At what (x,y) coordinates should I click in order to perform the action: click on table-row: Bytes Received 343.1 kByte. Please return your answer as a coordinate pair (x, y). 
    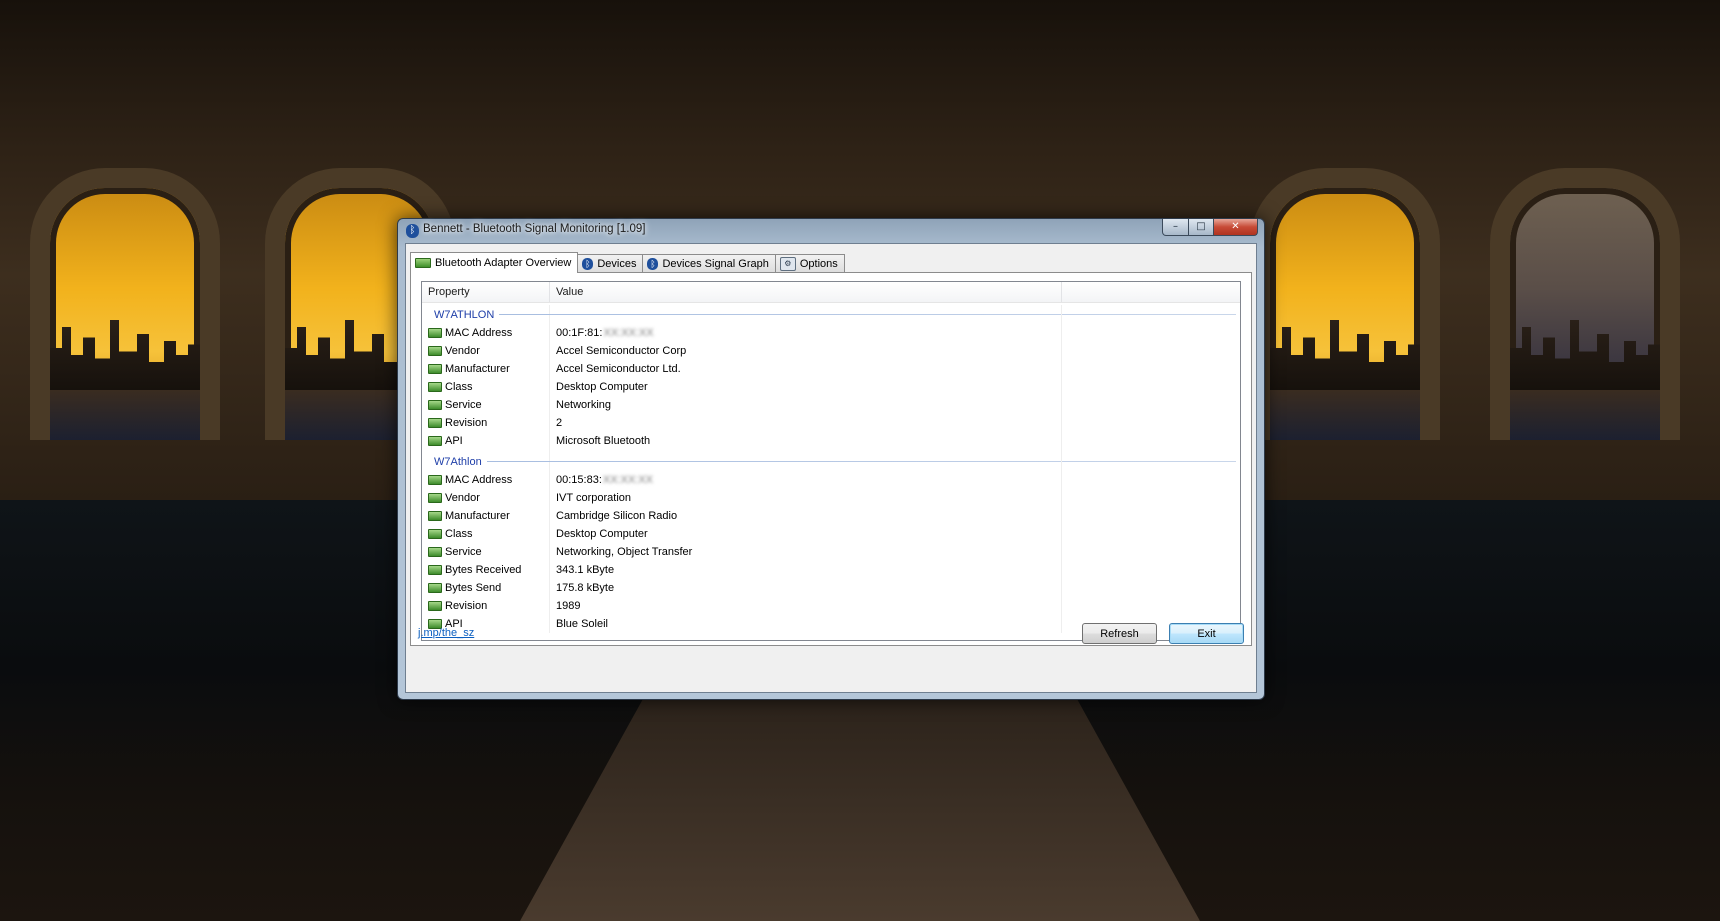
    Looking at the image, I should click on (831, 570).